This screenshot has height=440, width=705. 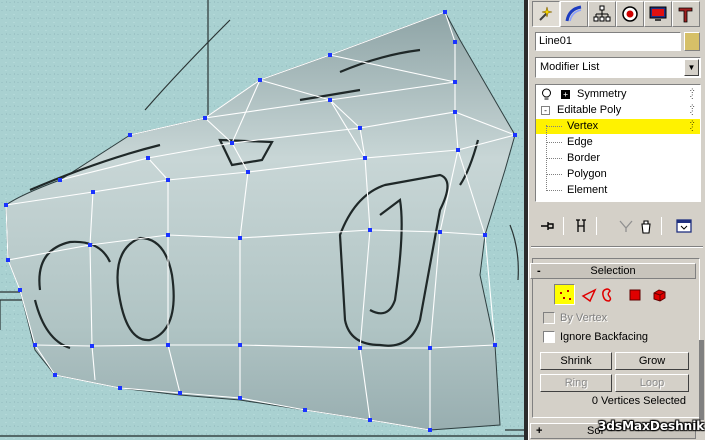 I want to click on display-icon, so click(x=658, y=13).